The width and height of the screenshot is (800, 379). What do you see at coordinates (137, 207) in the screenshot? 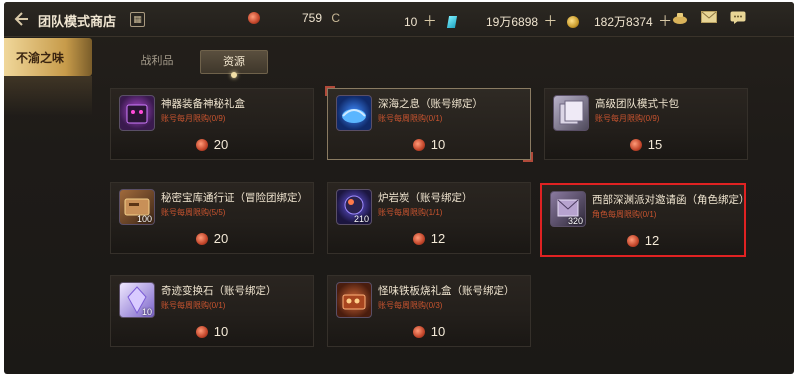
I see `pass-icon: 100` at bounding box center [137, 207].